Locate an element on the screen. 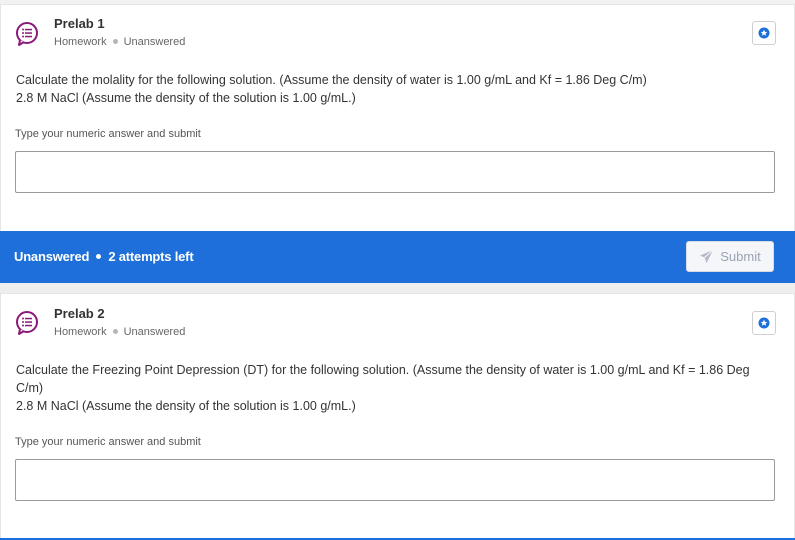  status-label: Unanswered is located at coordinates (52, 256).